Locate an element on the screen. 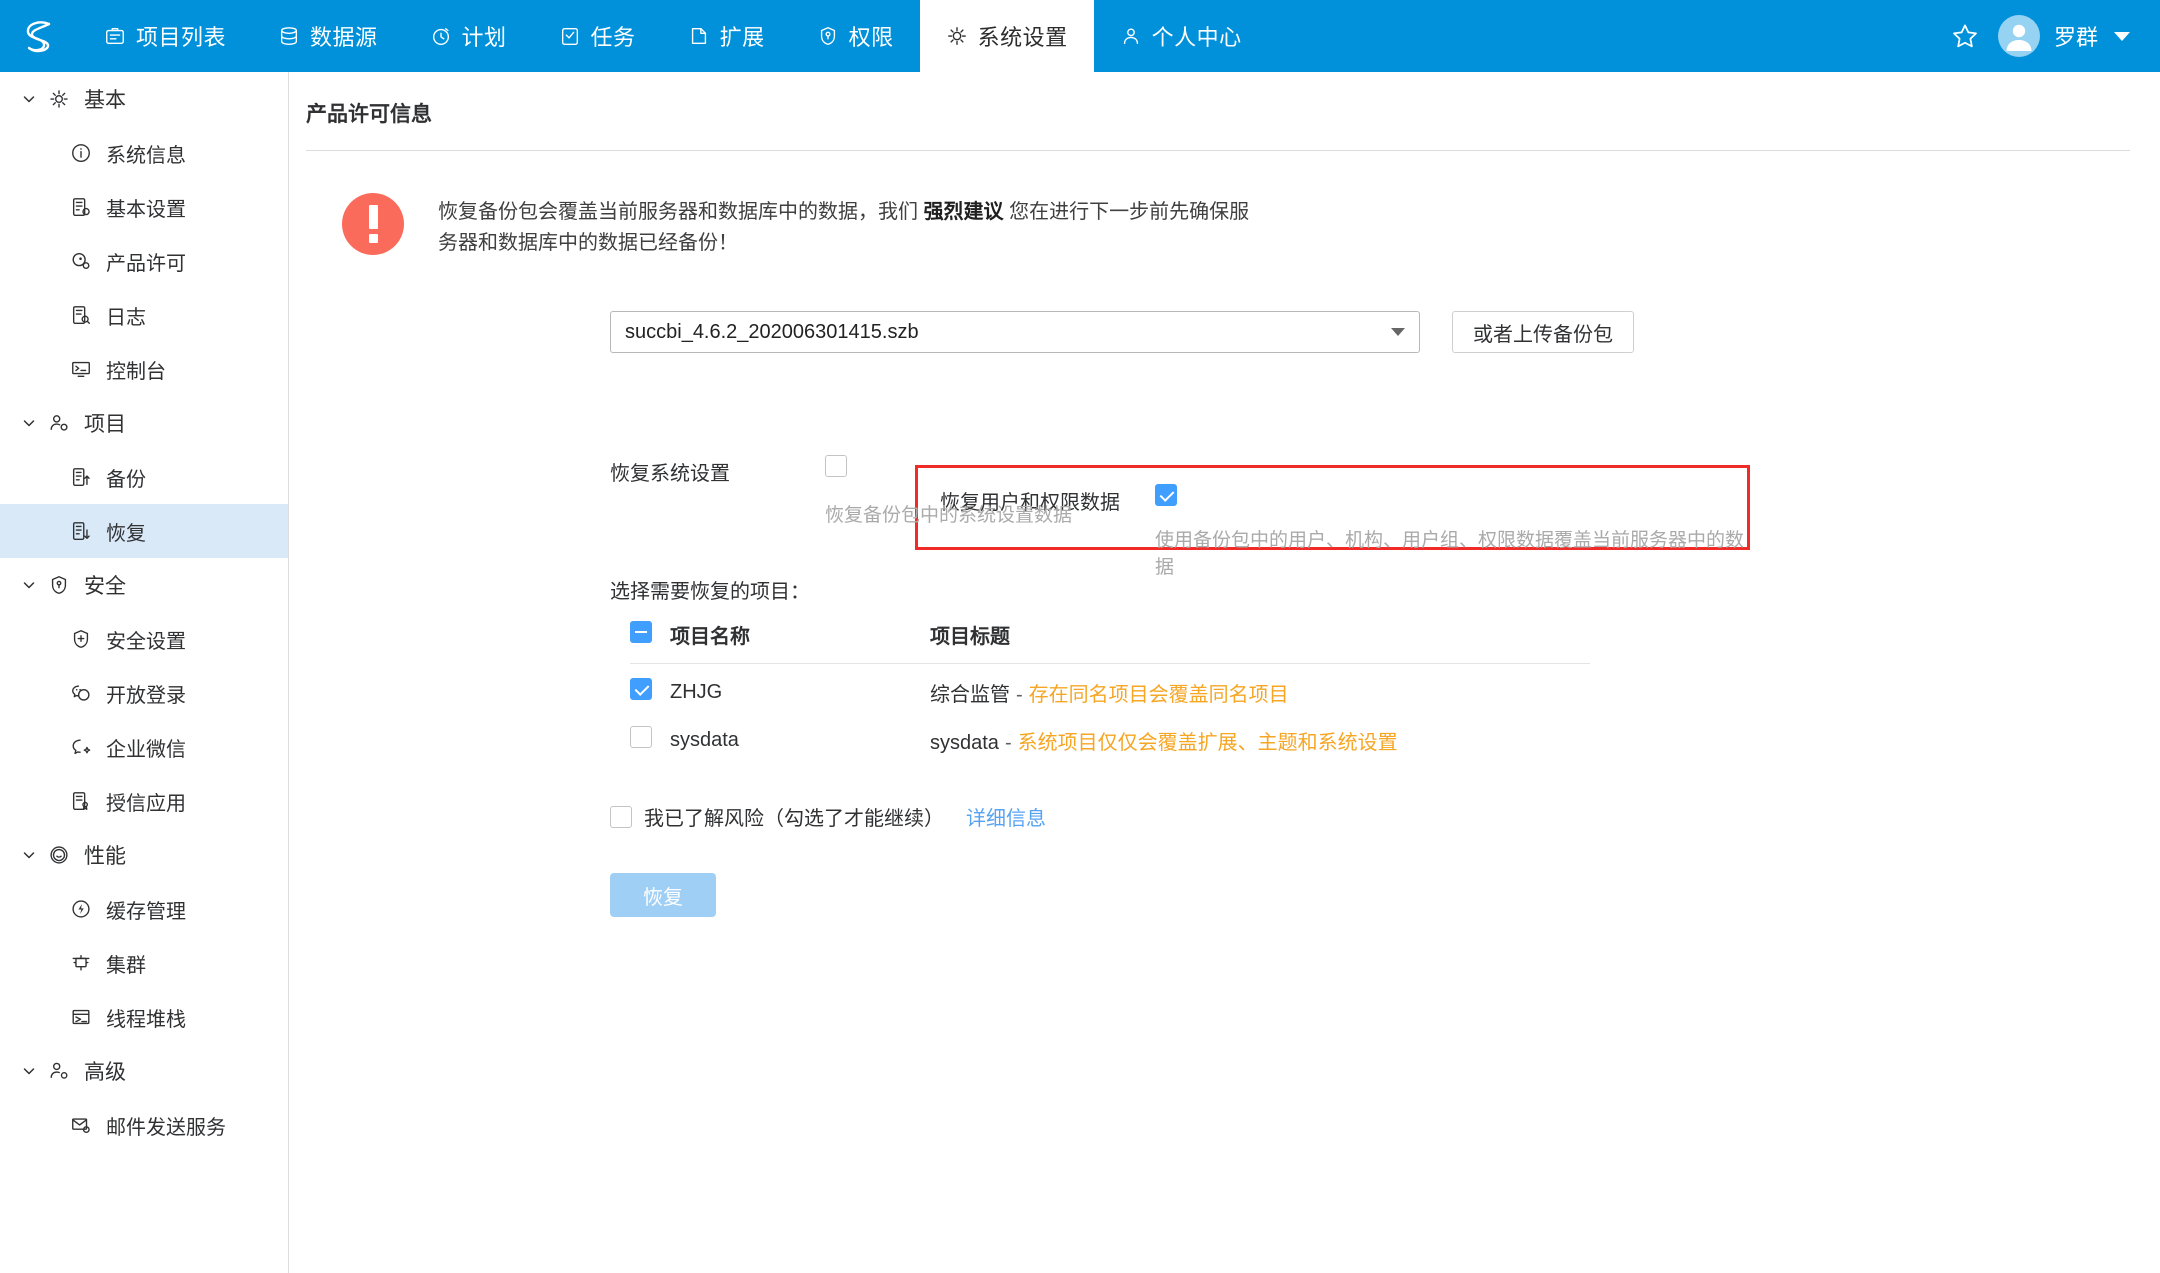 This screenshot has height=1273, width=2160. user-icon is located at coordinates (1131, 36).